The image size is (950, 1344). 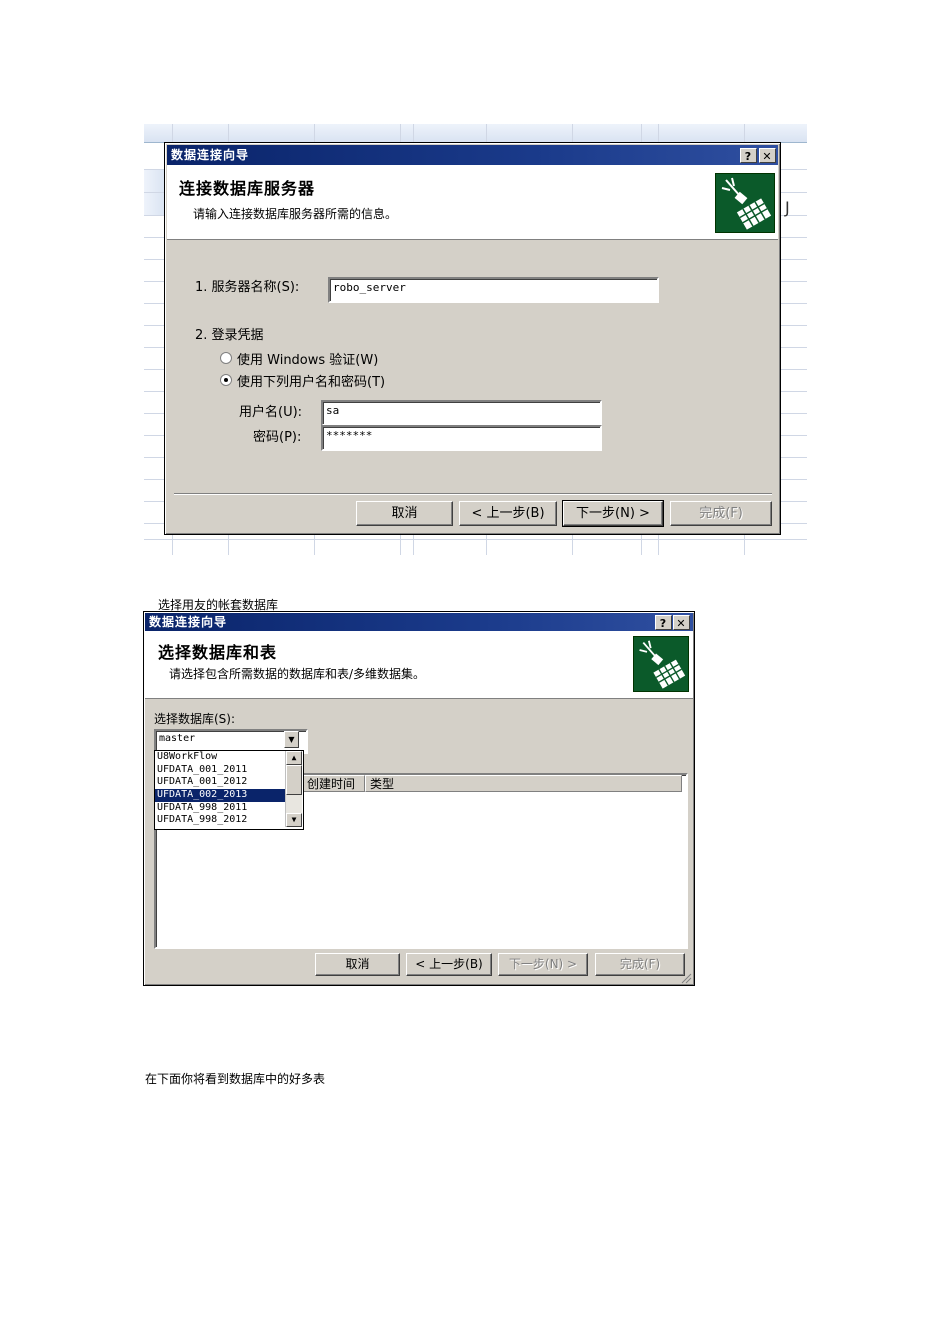 I want to click on database-label: 选择数据库(S):, so click(x=195, y=719).